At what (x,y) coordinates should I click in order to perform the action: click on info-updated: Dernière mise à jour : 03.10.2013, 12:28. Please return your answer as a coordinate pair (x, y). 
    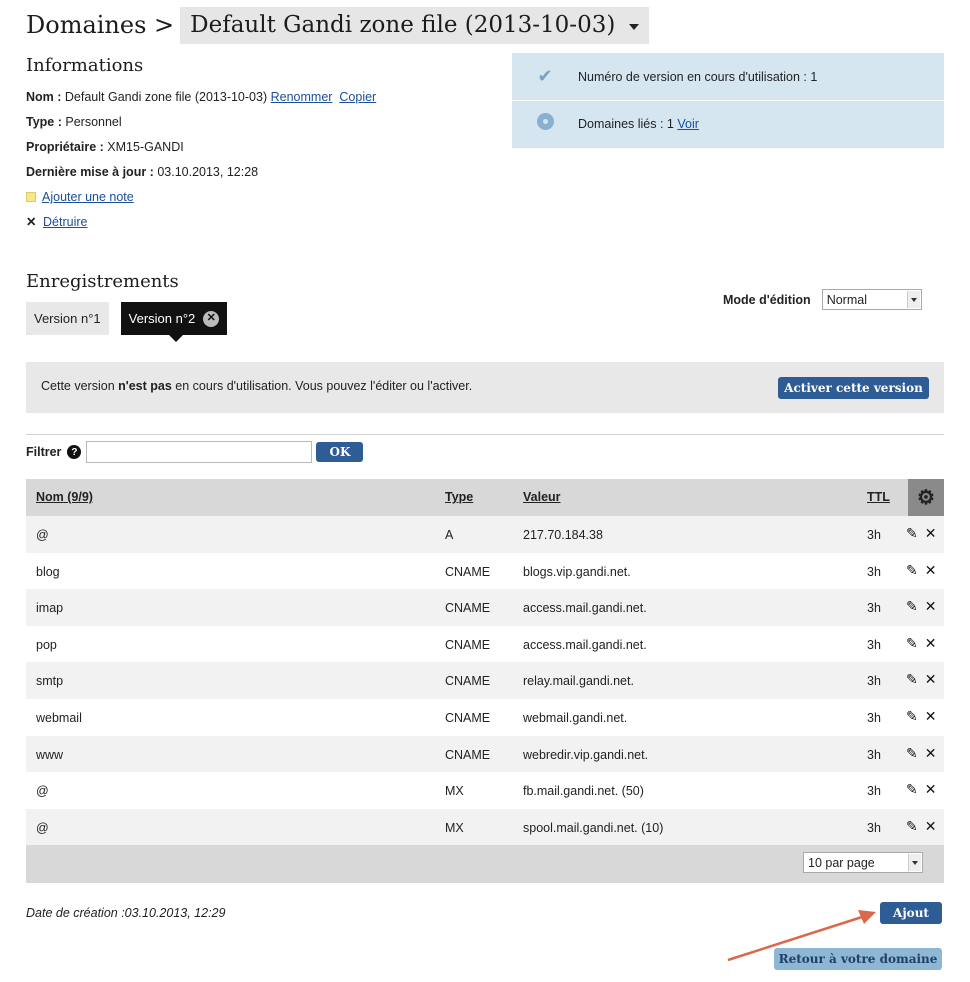
    Looking at the image, I should click on (201, 175).